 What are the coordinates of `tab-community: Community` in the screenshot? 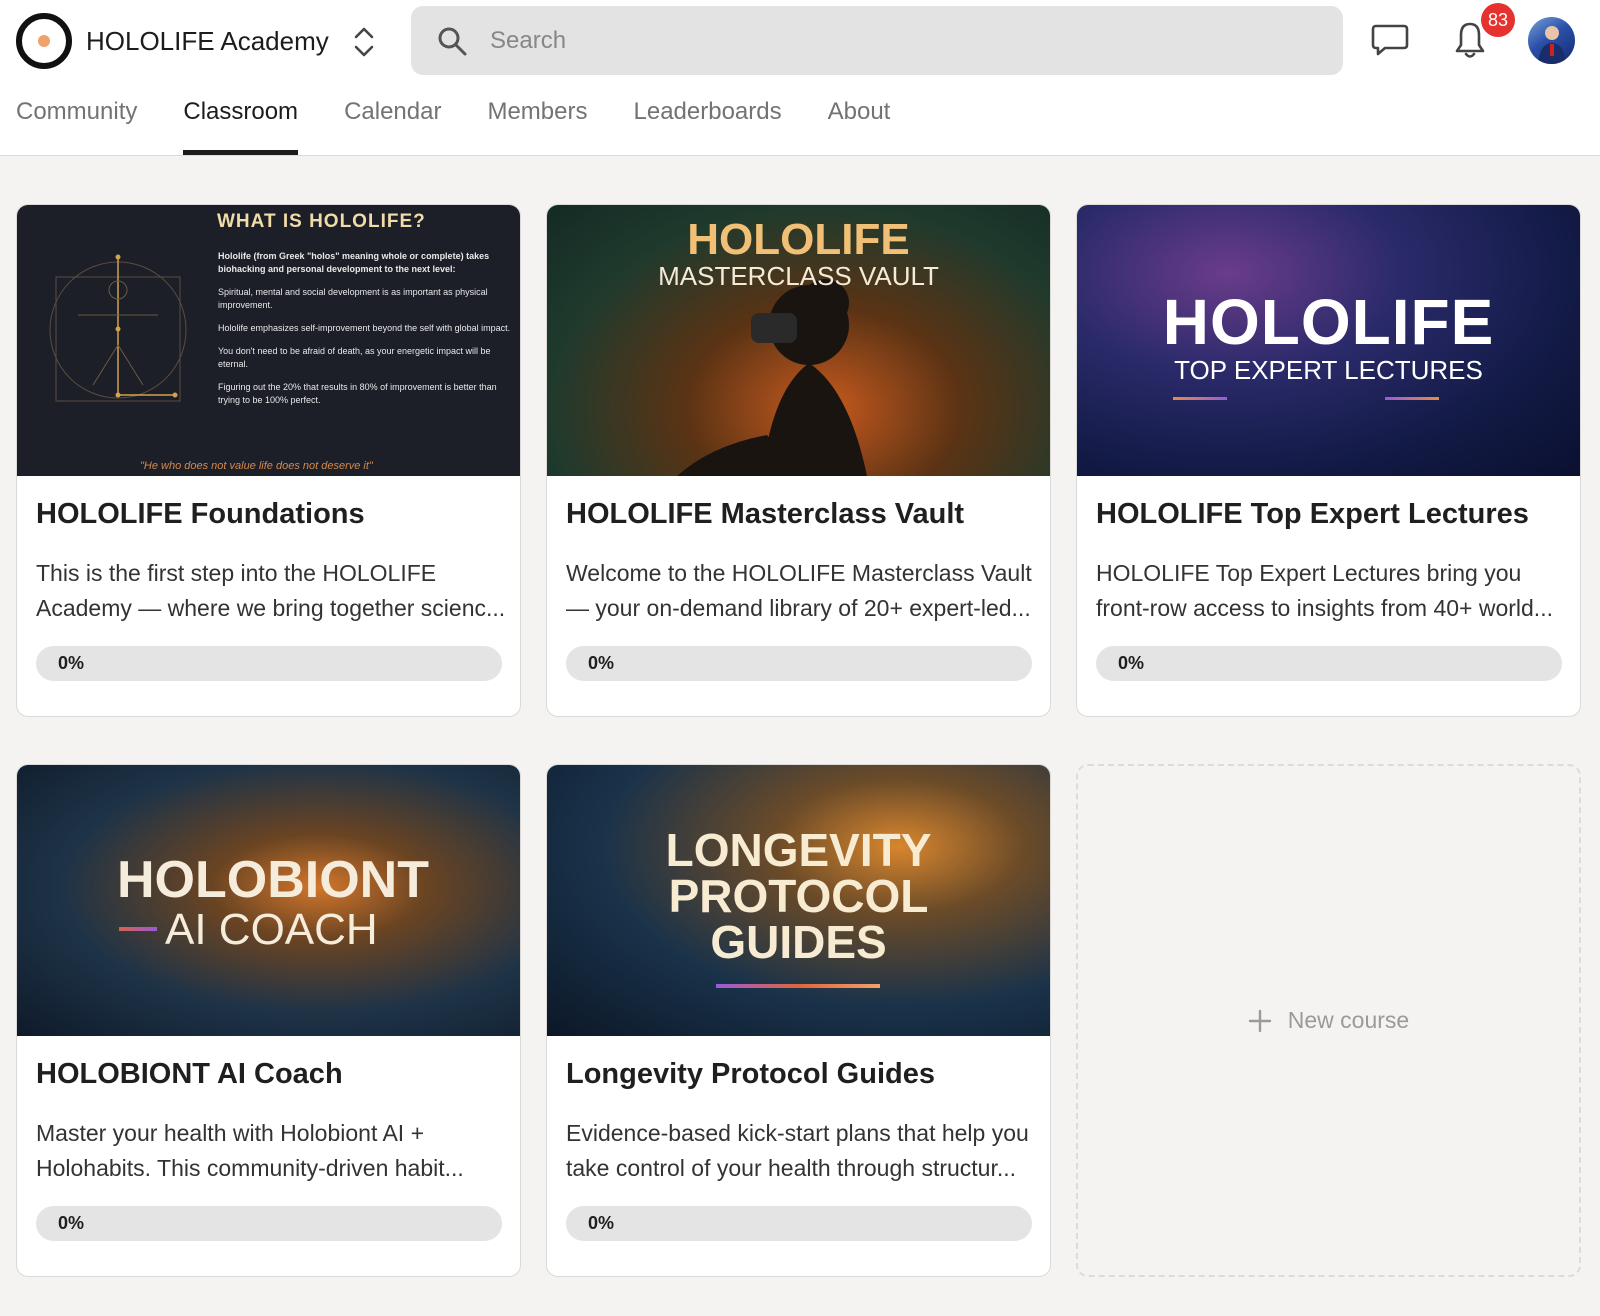 It's located at (76, 123).